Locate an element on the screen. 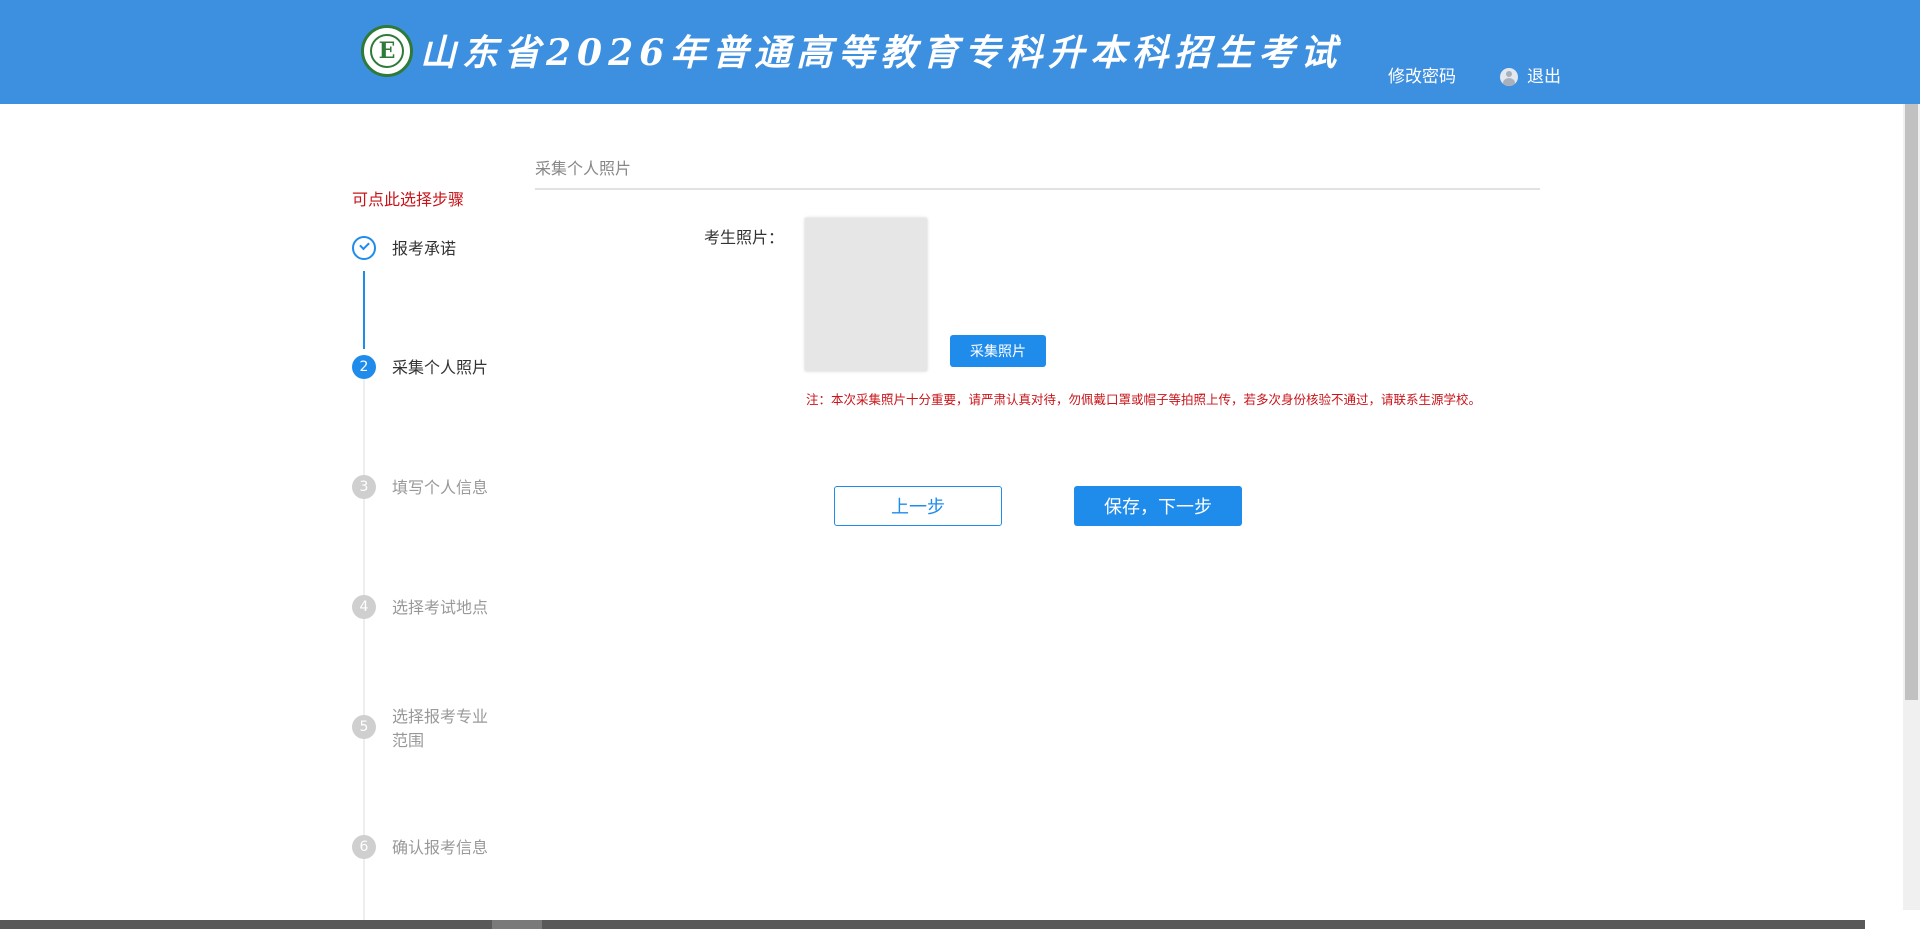  step-item-personal-info: 3 填写个人信息 is located at coordinates (427, 490).